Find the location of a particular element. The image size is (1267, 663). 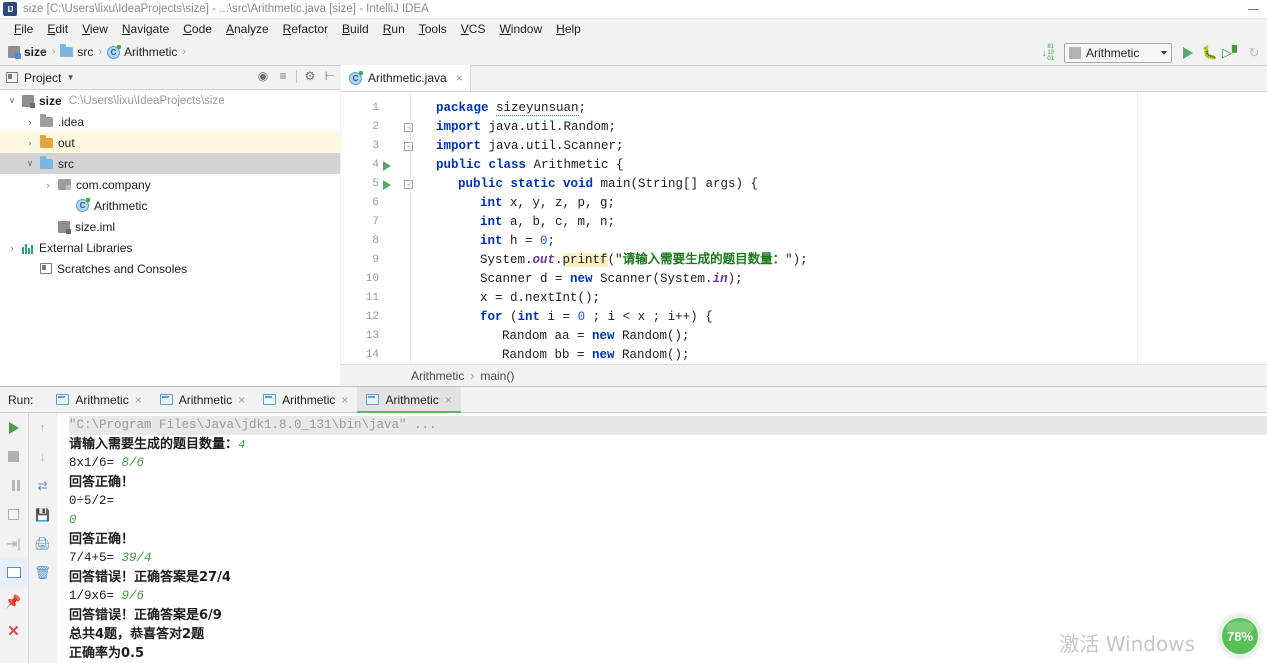

menu-item-edit: Edit is located at coordinates (57, 29).